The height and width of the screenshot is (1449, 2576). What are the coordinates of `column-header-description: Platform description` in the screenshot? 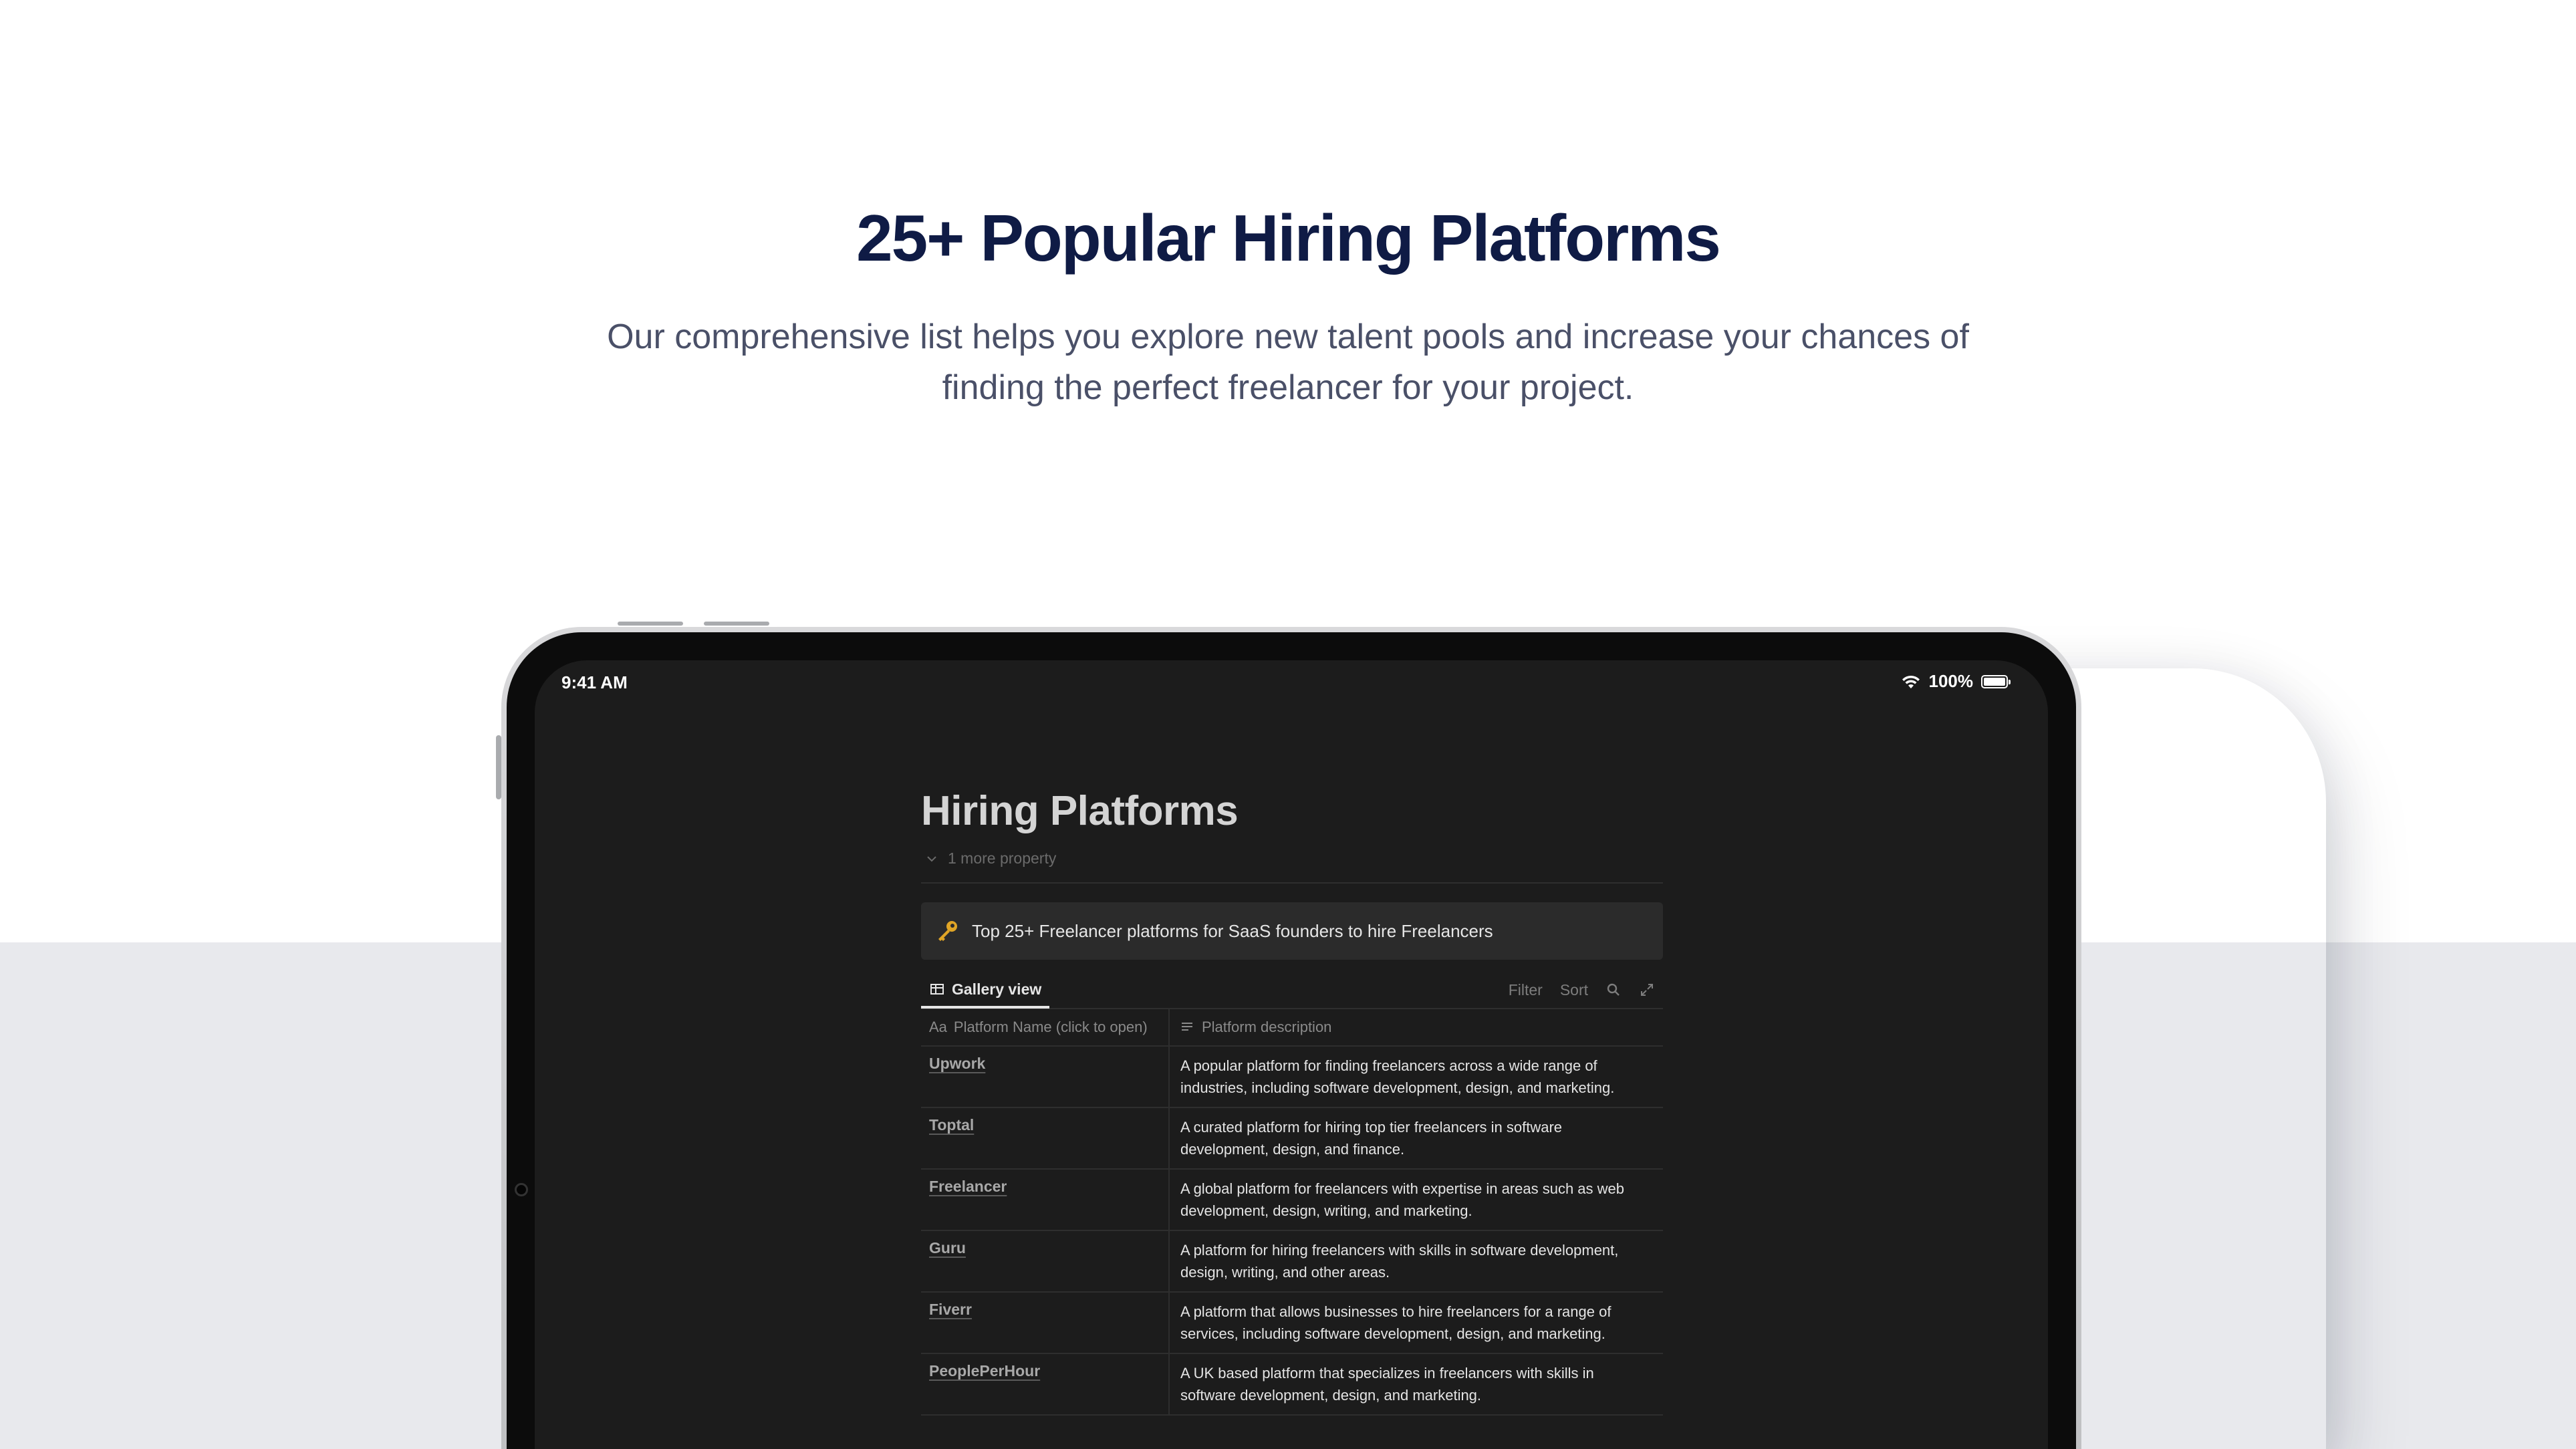 It's located at (1416, 1027).